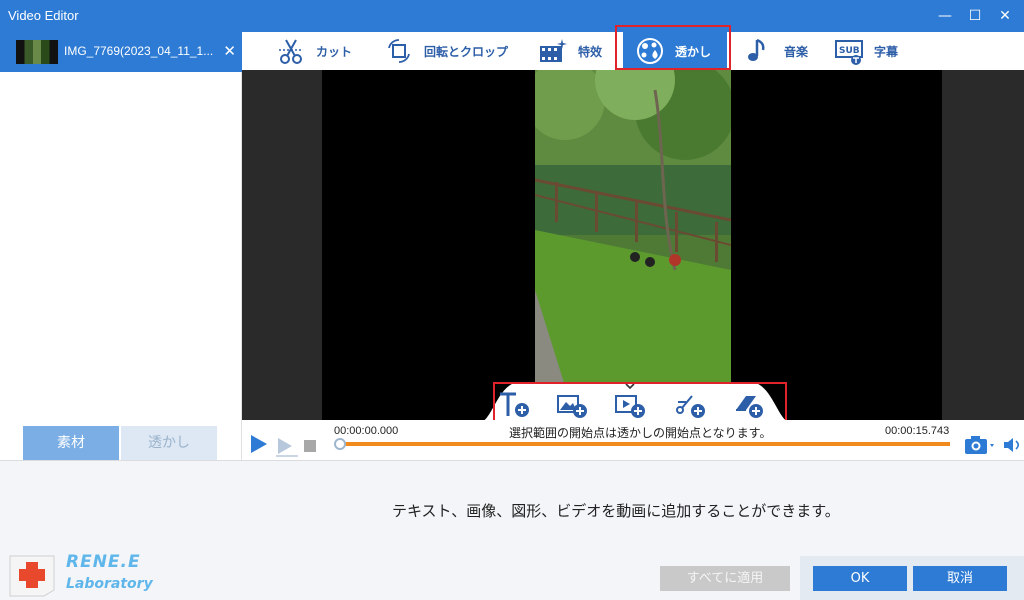  I want to click on tab-rotate-crop-label: 回転とクロップ, so click(466, 51).